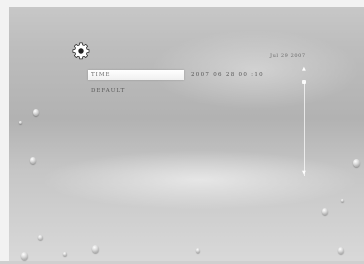  Describe the element at coordinates (304, 173) in the screenshot. I see `scroll-down-arrow-icon: ▼` at that location.